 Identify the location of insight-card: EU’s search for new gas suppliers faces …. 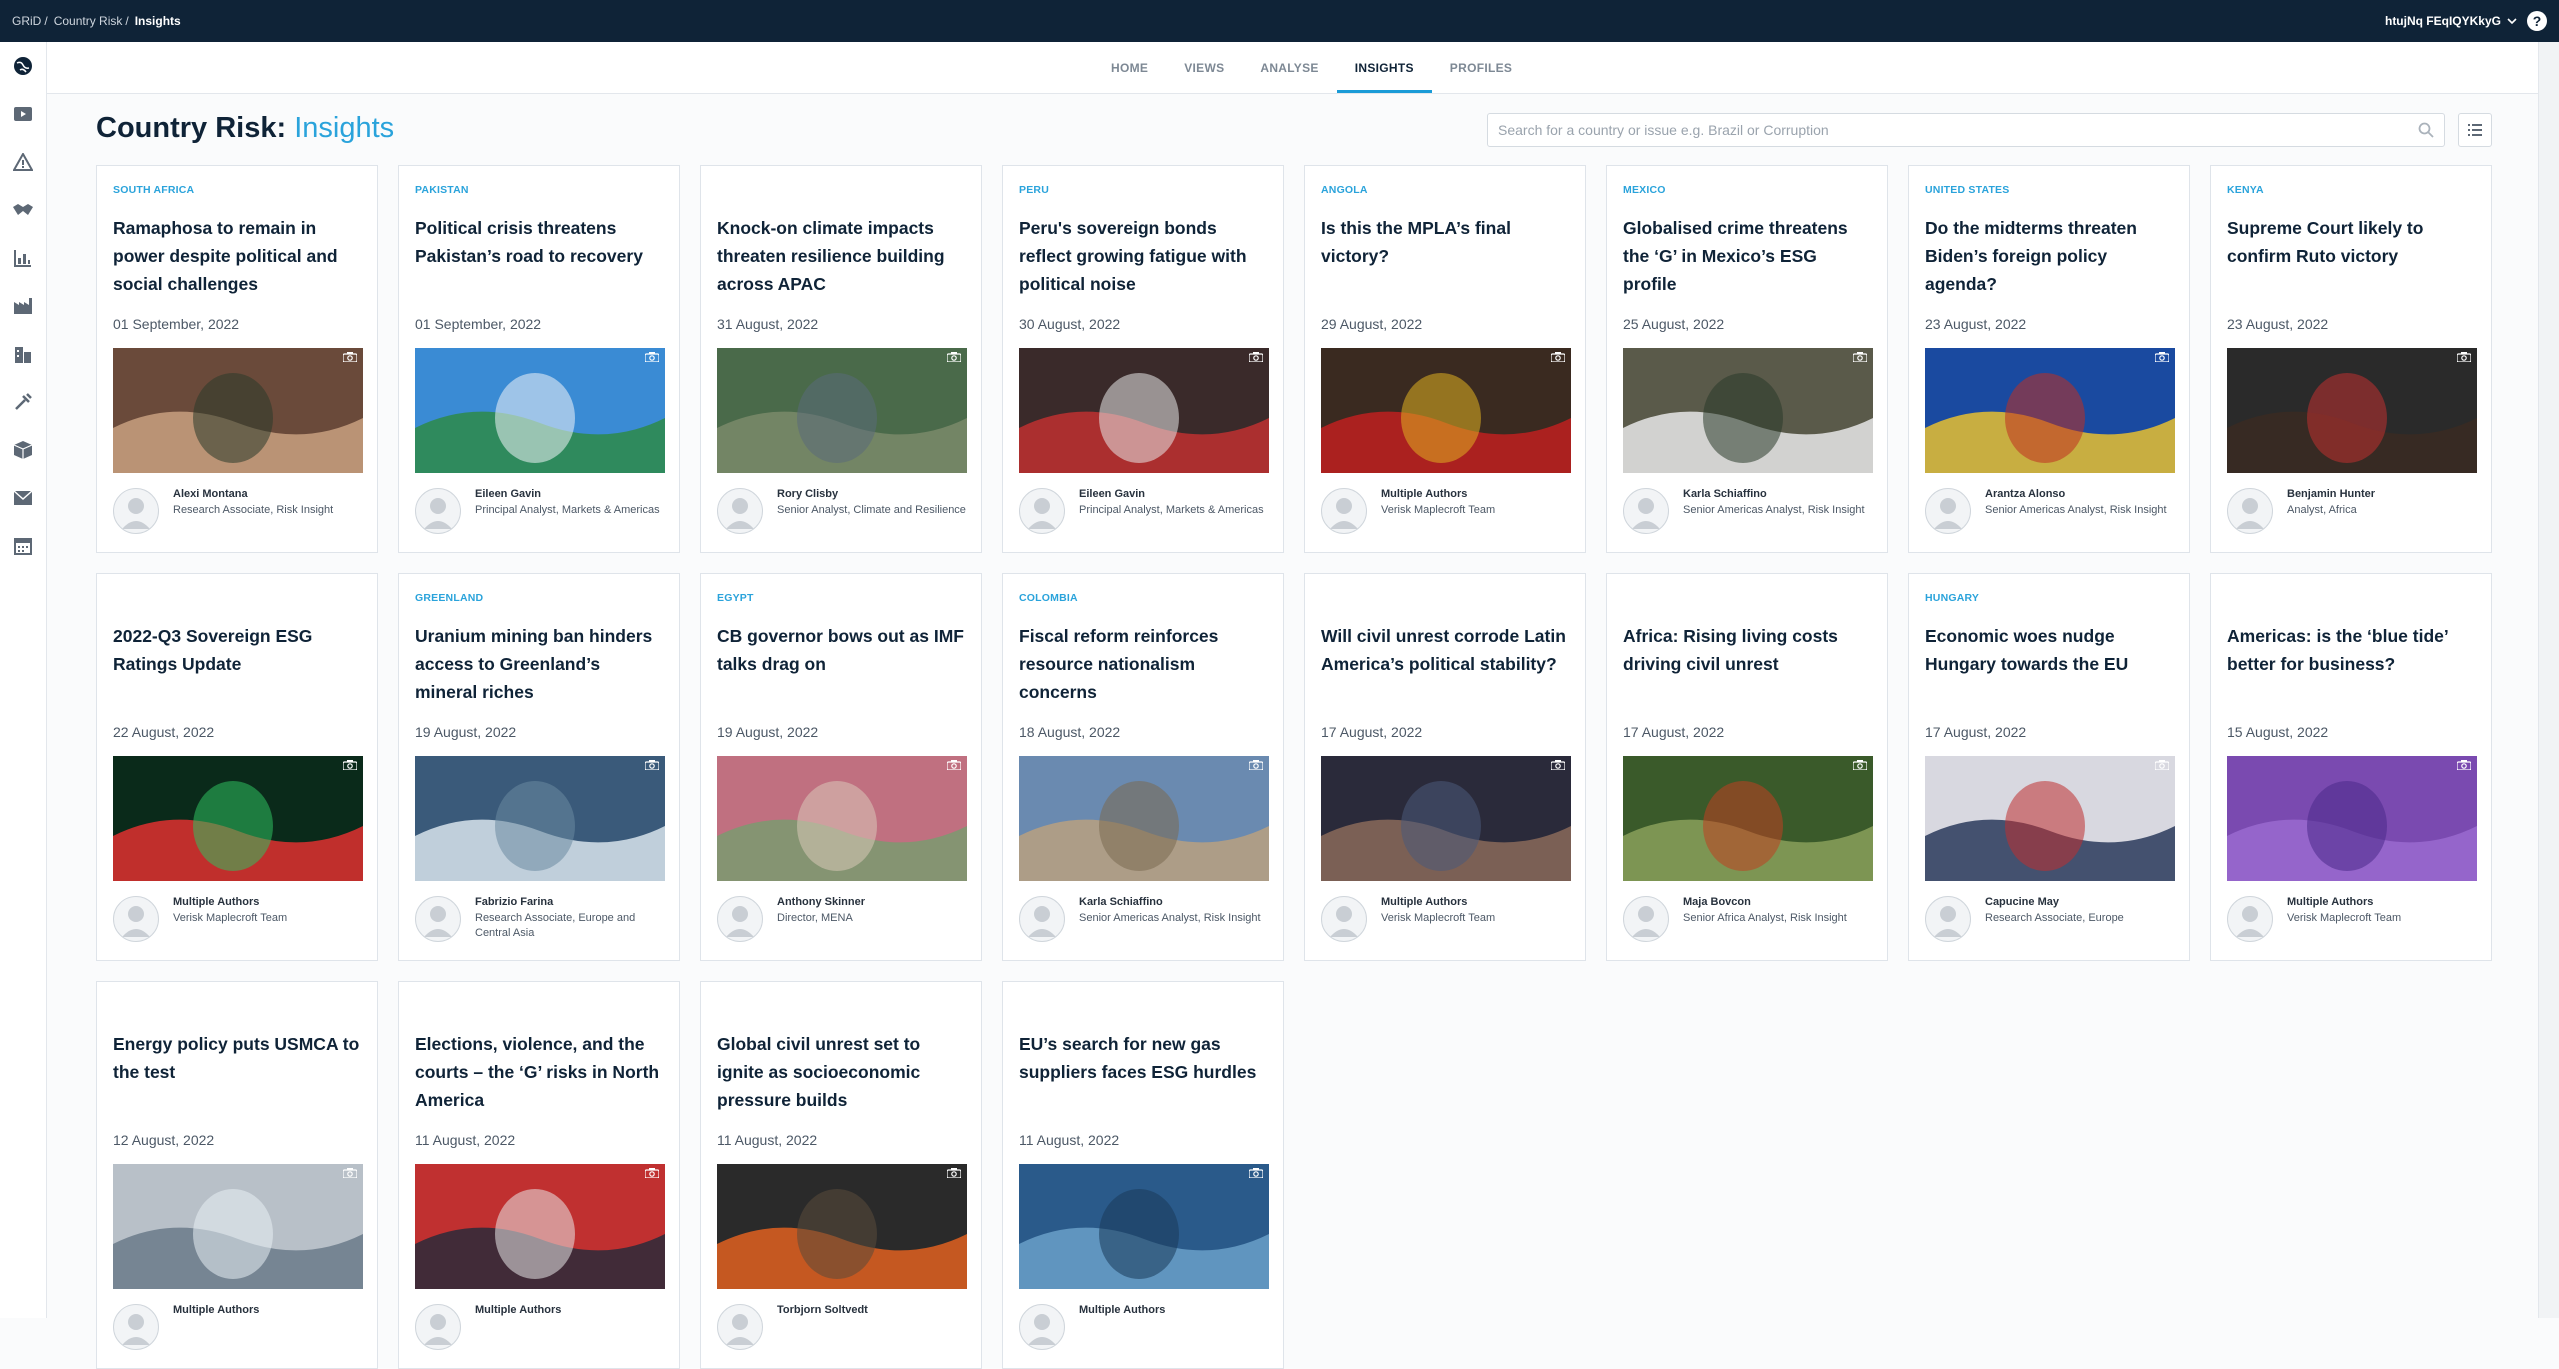
(1143, 1175).